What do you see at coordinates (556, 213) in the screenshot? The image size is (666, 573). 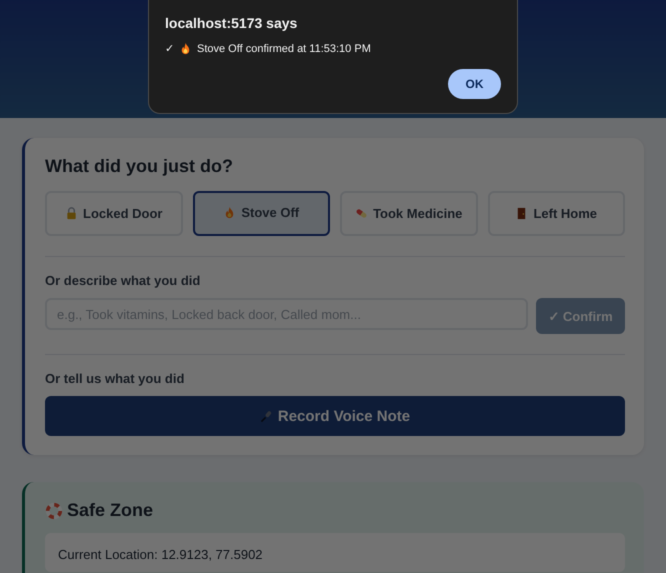 I see `action-button: Left Home` at bounding box center [556, 213].